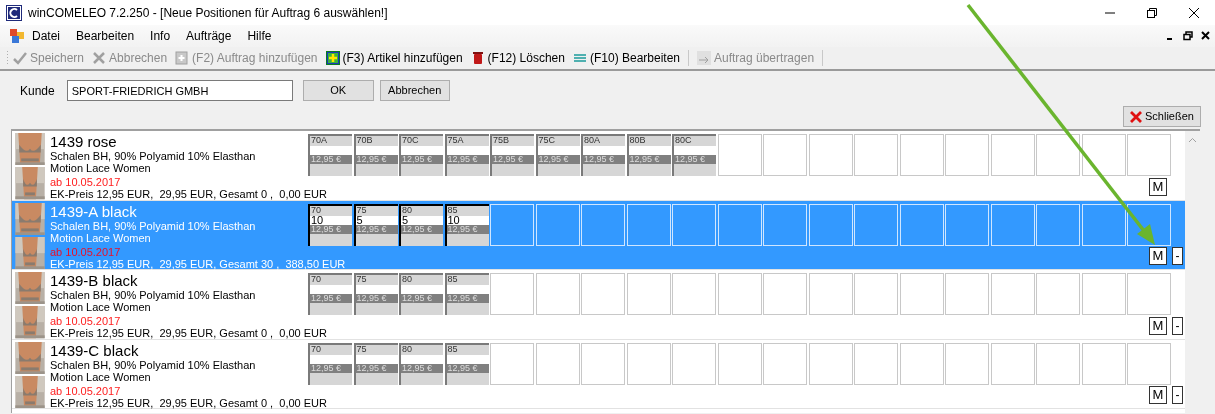 The image size is (1215, 414). I want to click on size-cell: 75B 12,95 €, so click(512, 155).